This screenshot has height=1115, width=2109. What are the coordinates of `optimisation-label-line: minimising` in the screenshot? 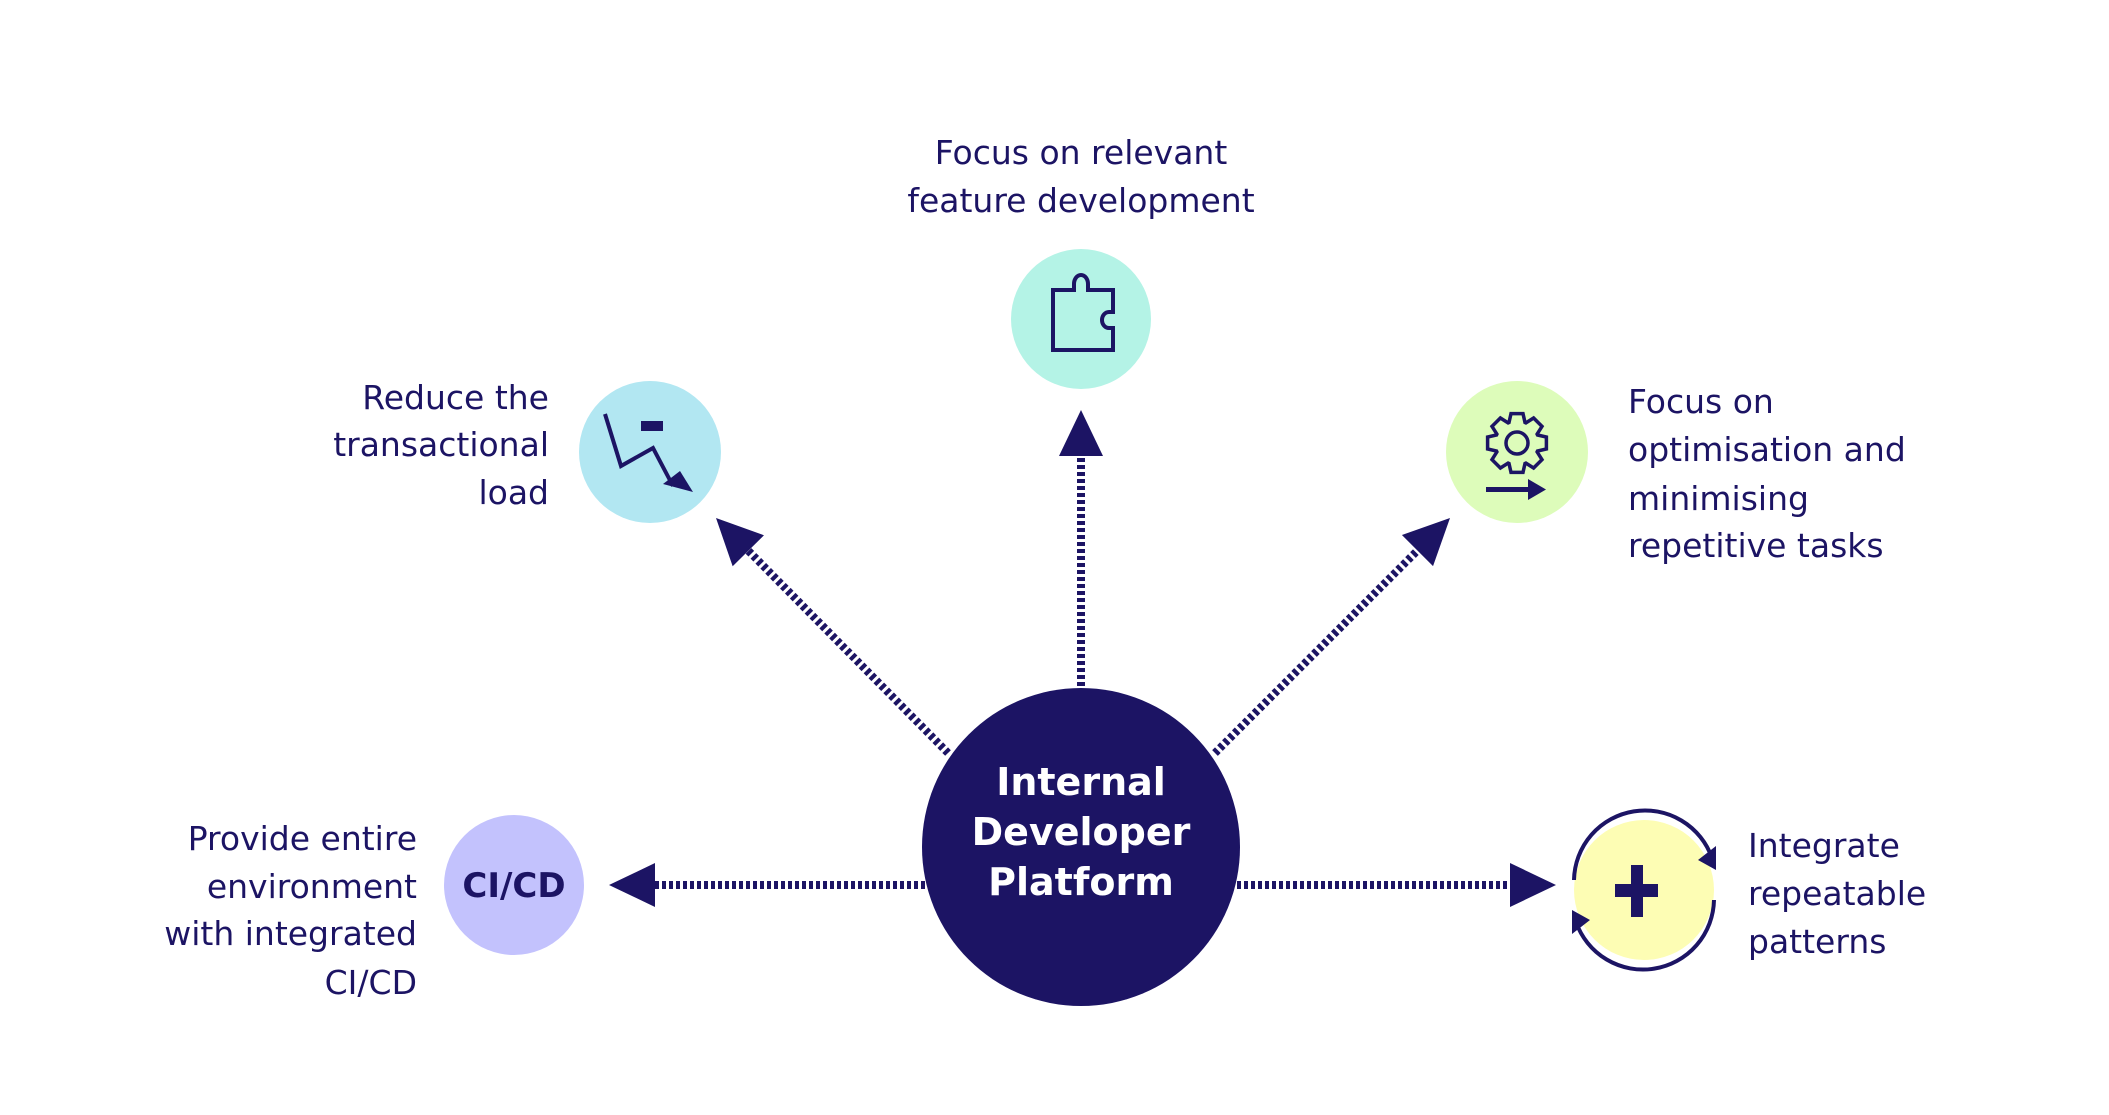 It's located at (1718, 498).